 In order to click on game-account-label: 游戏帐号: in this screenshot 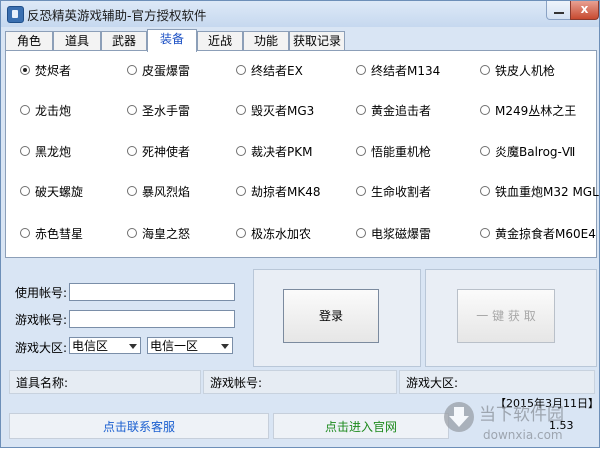, I will do `click(41, 320)`.